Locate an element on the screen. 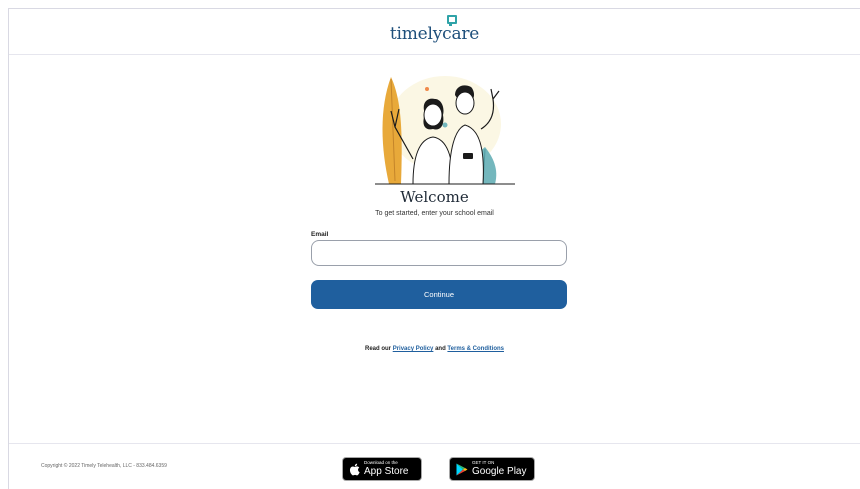 This screenshot has width=860, height=489. logo-text-care: care is located at coordinates (460, 29).